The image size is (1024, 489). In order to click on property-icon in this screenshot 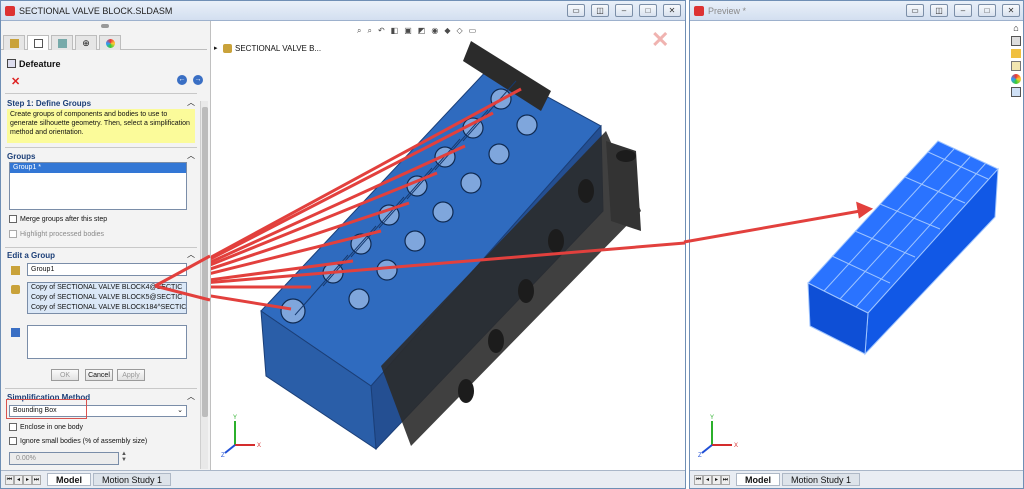, I will do `click(38, 43)`.